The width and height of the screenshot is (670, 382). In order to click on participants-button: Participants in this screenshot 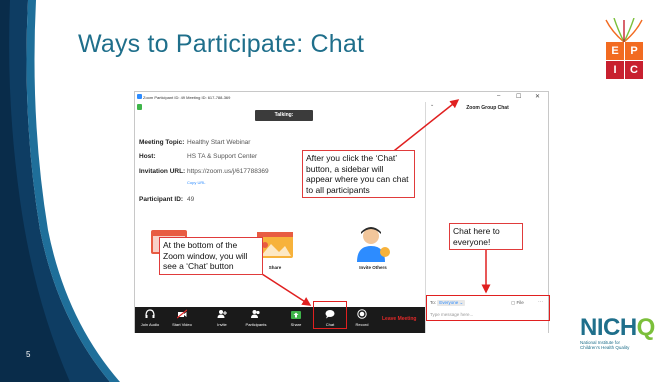, I will do `click(256, 318)`.